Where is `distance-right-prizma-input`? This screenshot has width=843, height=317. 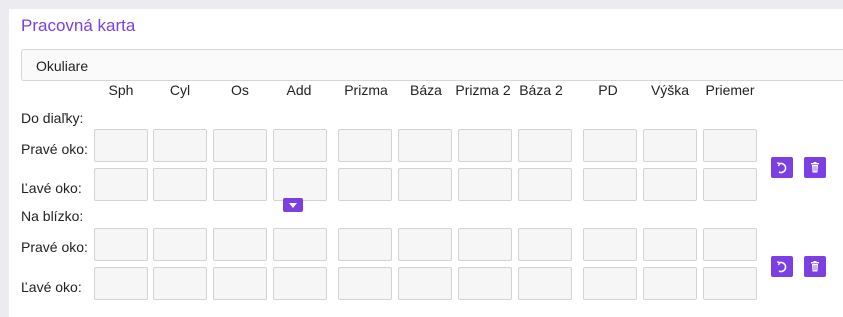 distance-right-prizma-input is located at coordinates (365, 145).